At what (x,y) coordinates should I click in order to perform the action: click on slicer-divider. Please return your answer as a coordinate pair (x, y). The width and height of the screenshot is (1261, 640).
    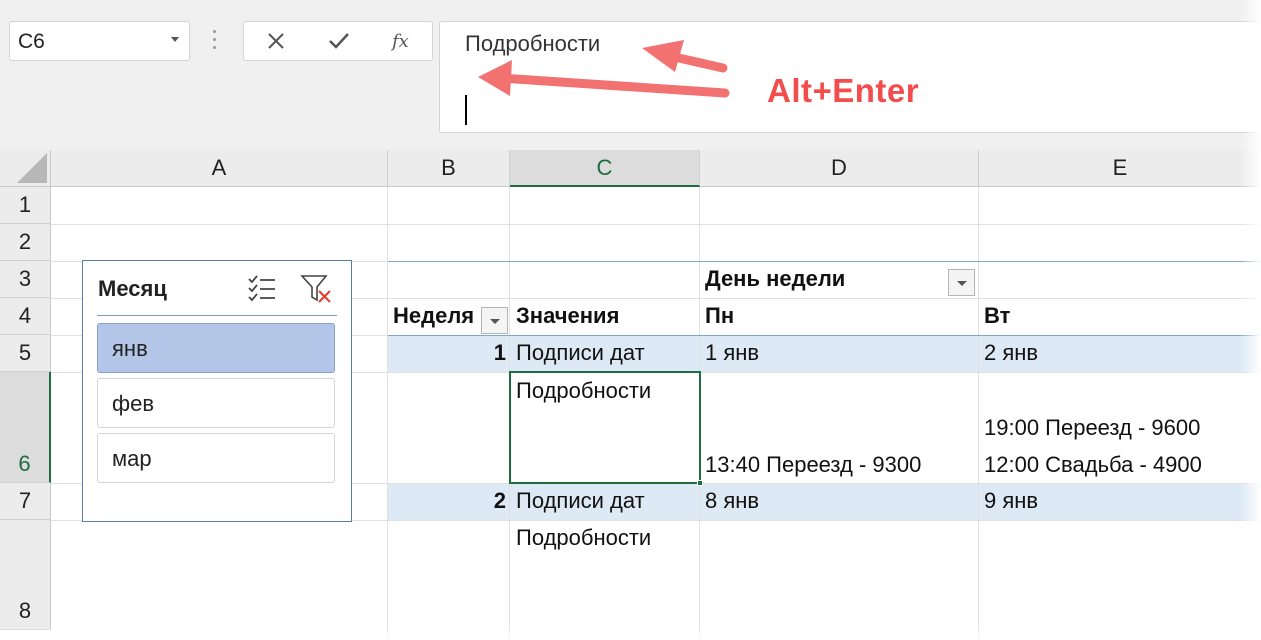
    Looking at the image, I should click on (217, 315).